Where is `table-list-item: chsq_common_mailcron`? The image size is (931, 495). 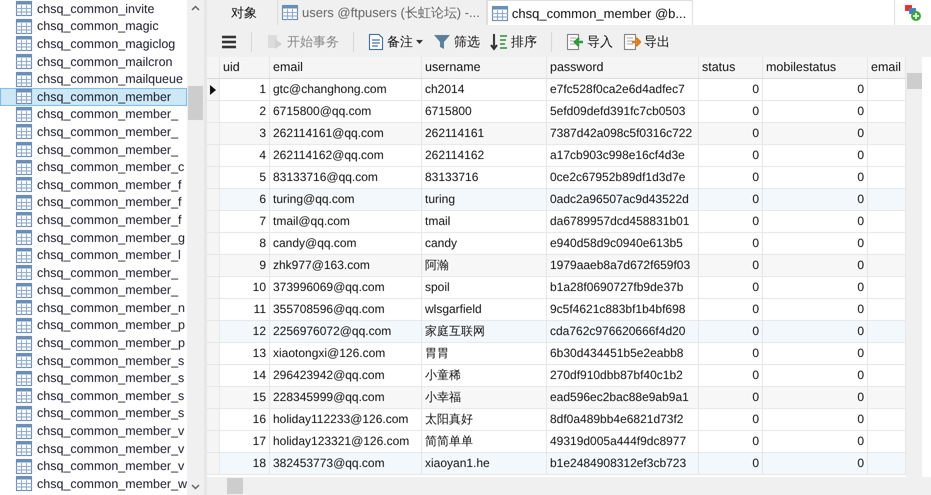
table-list-item: chsq_common_mailcron is located at coordinates (93, 61).